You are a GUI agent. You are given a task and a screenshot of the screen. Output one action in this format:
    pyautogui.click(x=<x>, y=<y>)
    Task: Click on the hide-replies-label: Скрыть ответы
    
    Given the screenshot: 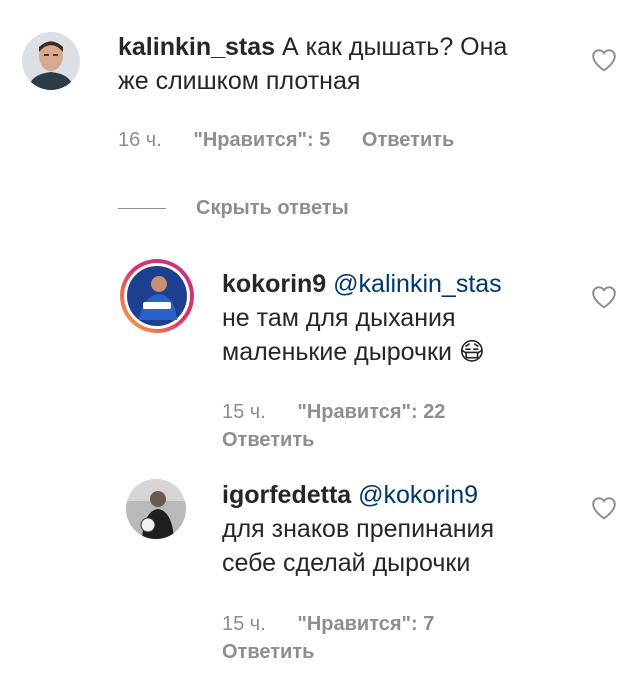 What is the action you would take?
    pyautogui.click(x=272, y=207)
    